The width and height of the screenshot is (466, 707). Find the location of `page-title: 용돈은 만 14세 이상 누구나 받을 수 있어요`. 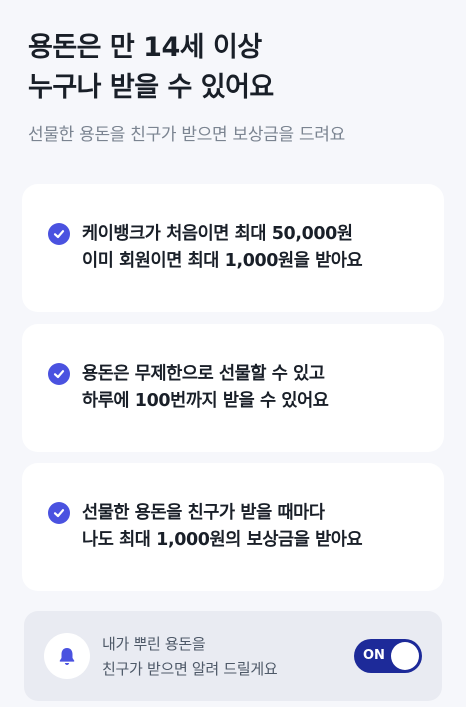

page-title: 용돈은 만 14세 이상 누구나 받을 수 있어요 is located at coordinates (151, 68).